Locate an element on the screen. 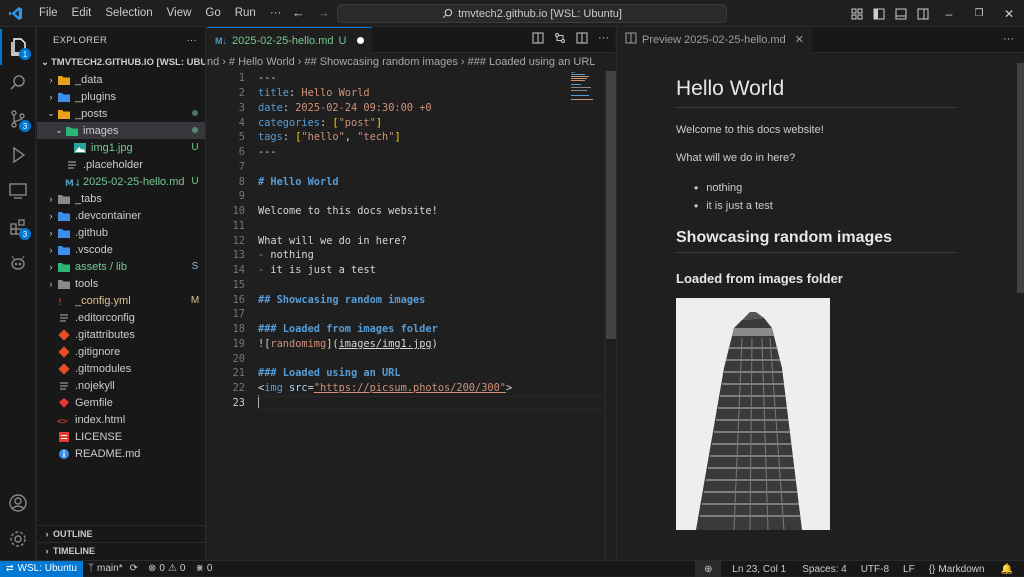 This screenshot has width=1024, height=577. menu-view: View is located at coordinates (179, 13).